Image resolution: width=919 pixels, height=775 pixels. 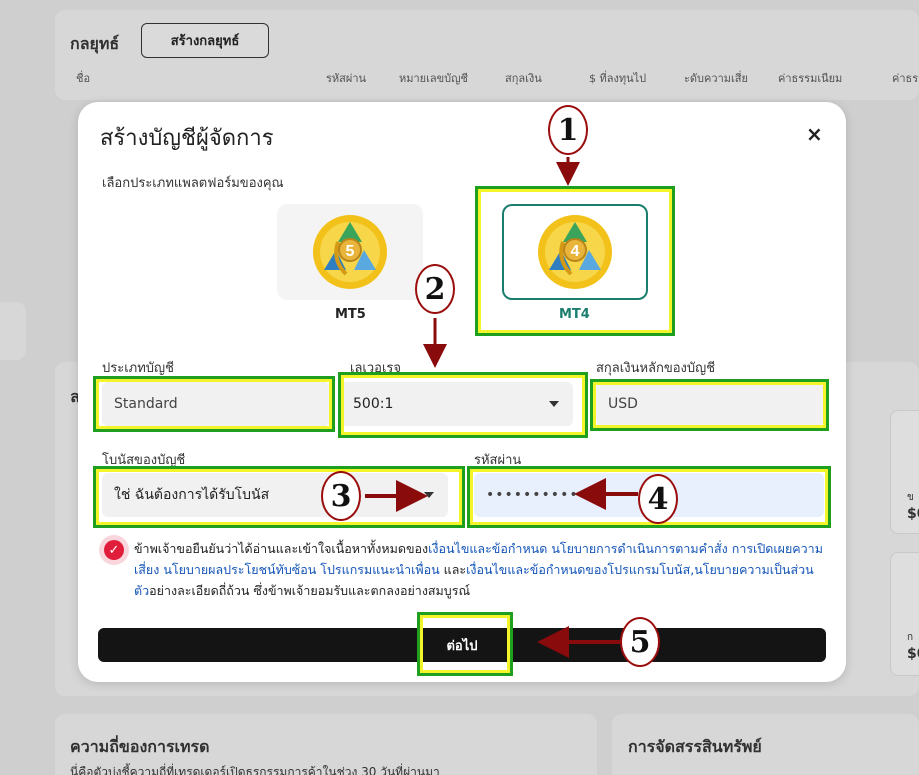 I want to click on step-badge-2: 2, so click(x=435, y=289).